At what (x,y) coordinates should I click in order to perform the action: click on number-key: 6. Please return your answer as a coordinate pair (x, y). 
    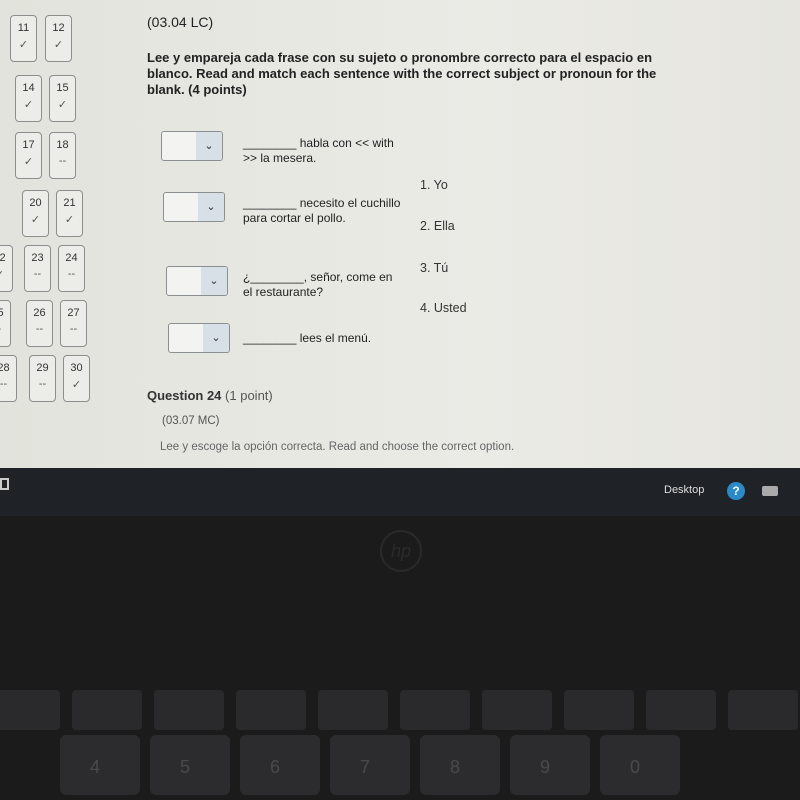
    Looking at the image, I should click on (280, 765).